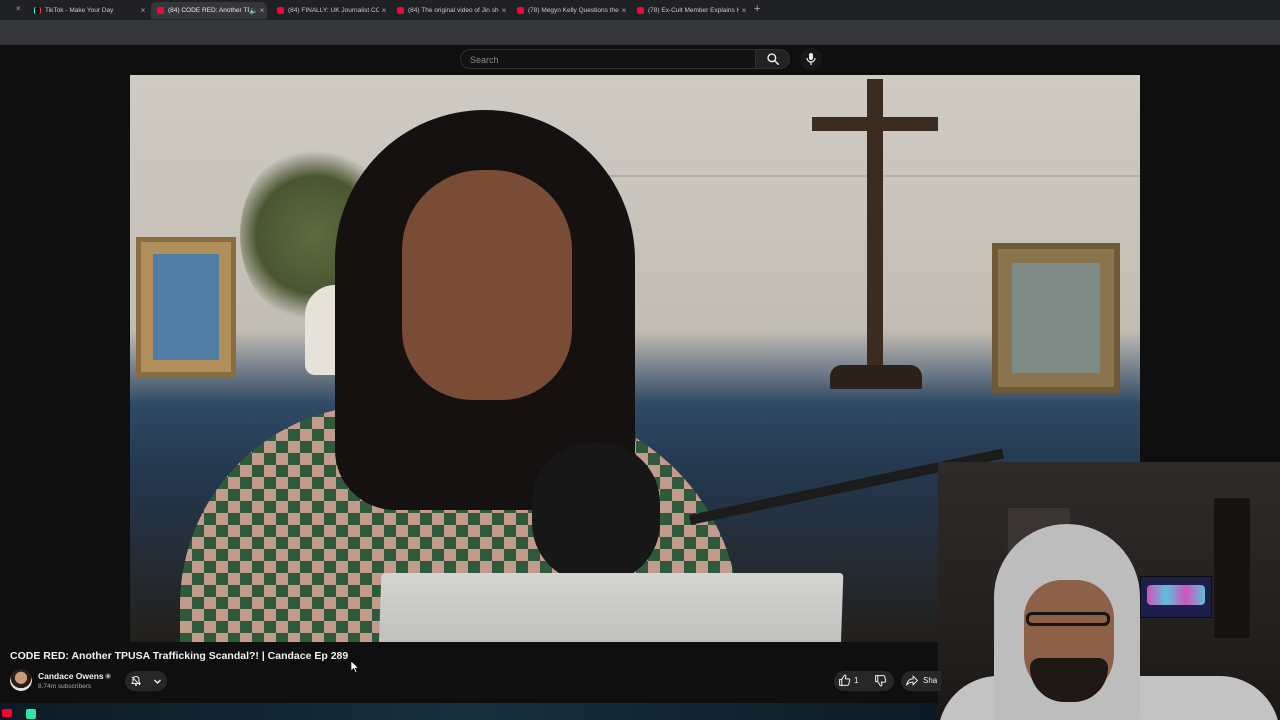 This screenshot has width=1280, height=720. I want to click on chevron-down-icon, so click(157, 681).